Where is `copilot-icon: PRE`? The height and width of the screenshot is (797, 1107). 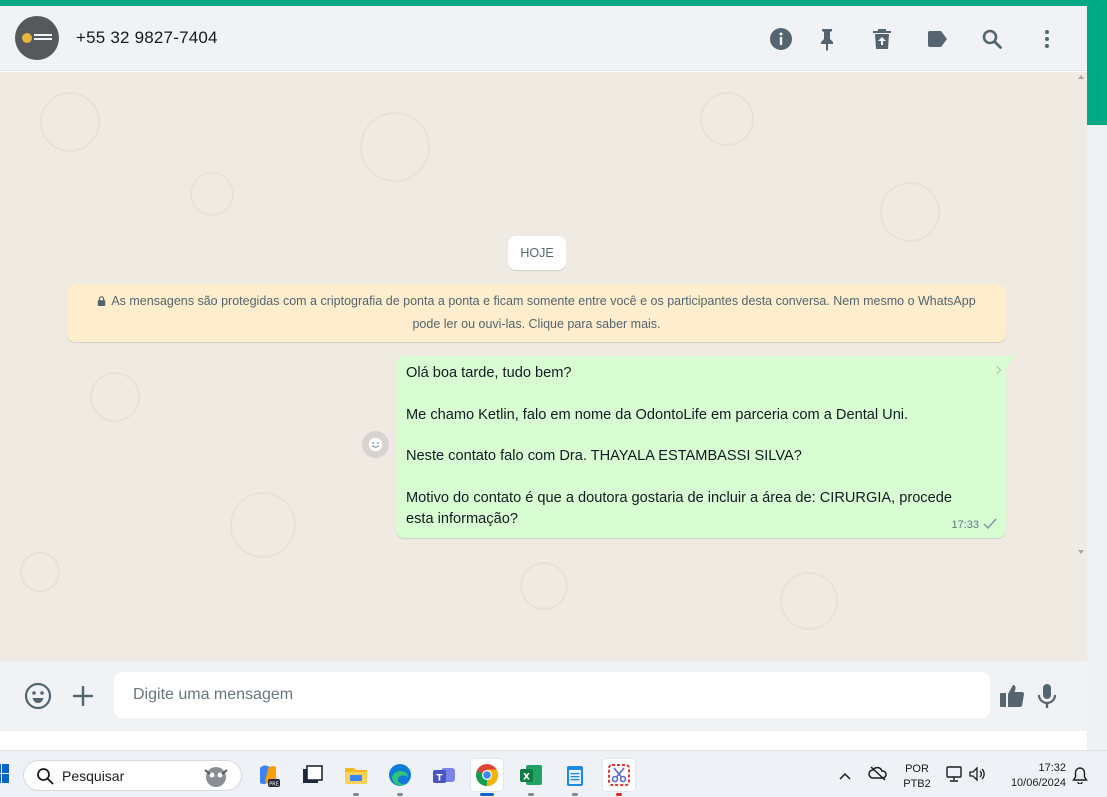 copilot-icon: PRE is located at coordinates (268, 775).